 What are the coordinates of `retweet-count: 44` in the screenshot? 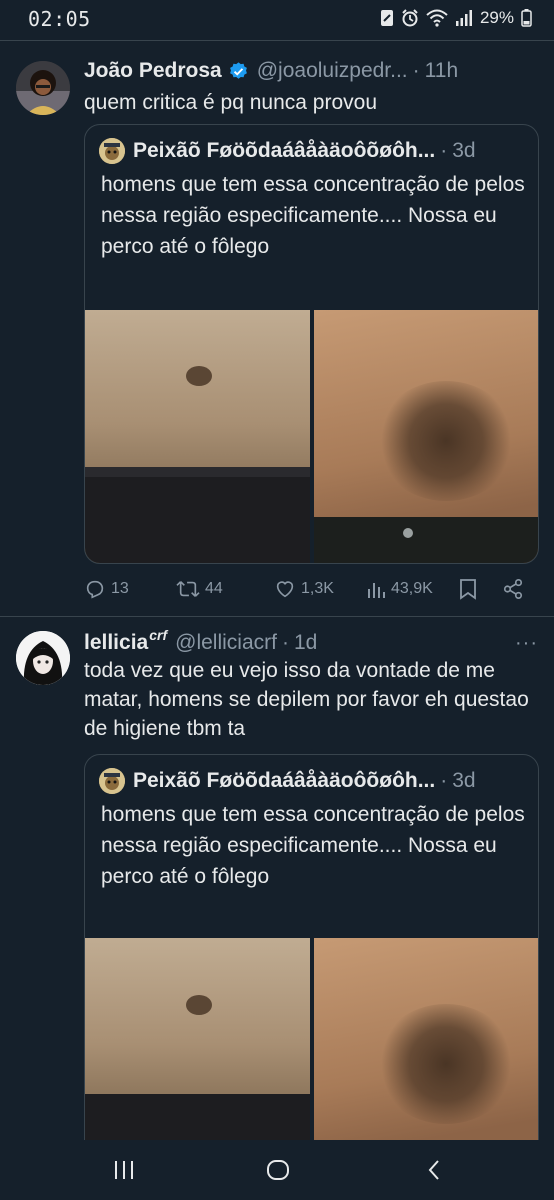 It's located at (214, 588).